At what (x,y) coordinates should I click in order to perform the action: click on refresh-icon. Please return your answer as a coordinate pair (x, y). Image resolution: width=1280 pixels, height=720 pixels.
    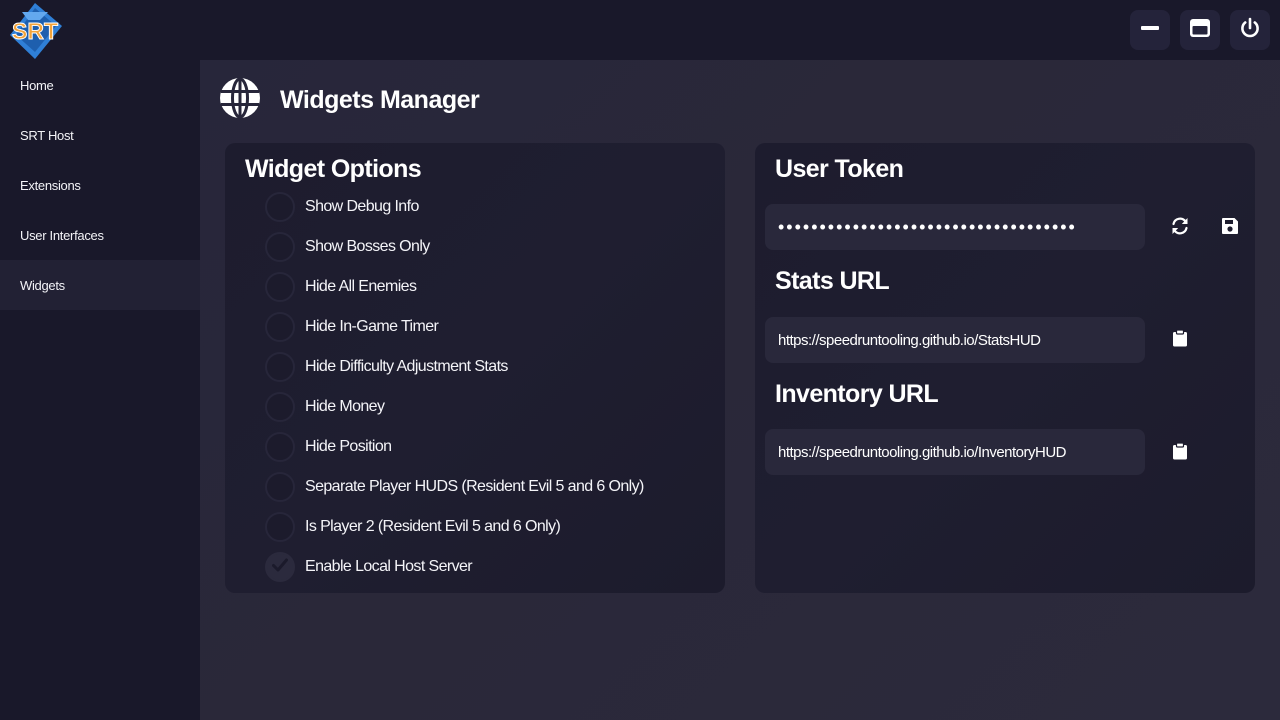
    Looking at the image, I should click on (1180, 228).